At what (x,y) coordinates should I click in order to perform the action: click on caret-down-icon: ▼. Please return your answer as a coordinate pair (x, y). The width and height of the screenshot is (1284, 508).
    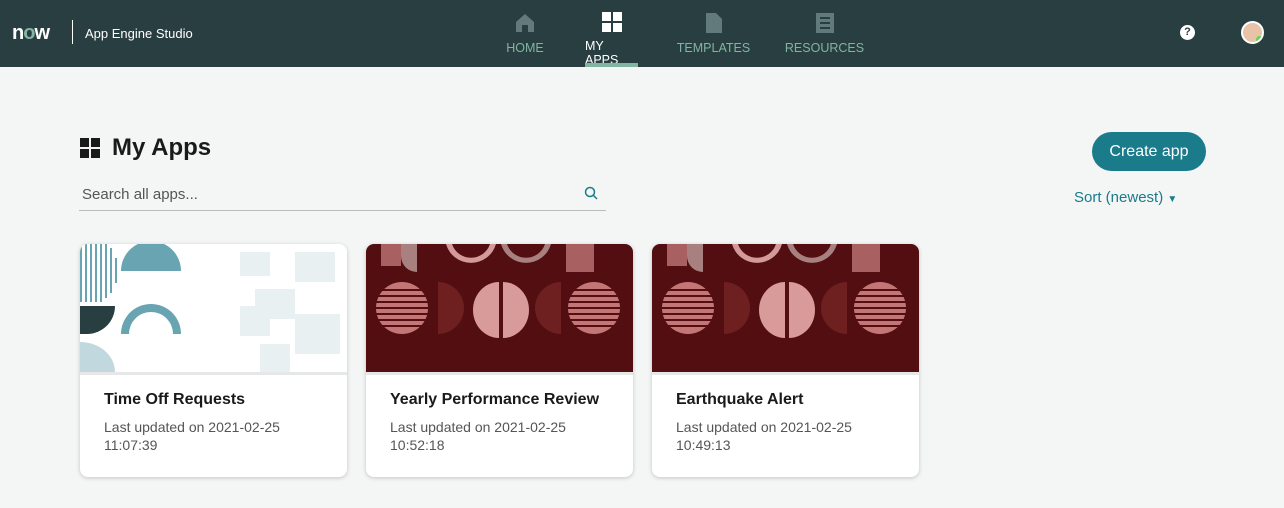
    Looking at the image, I should click on (1172, 199).